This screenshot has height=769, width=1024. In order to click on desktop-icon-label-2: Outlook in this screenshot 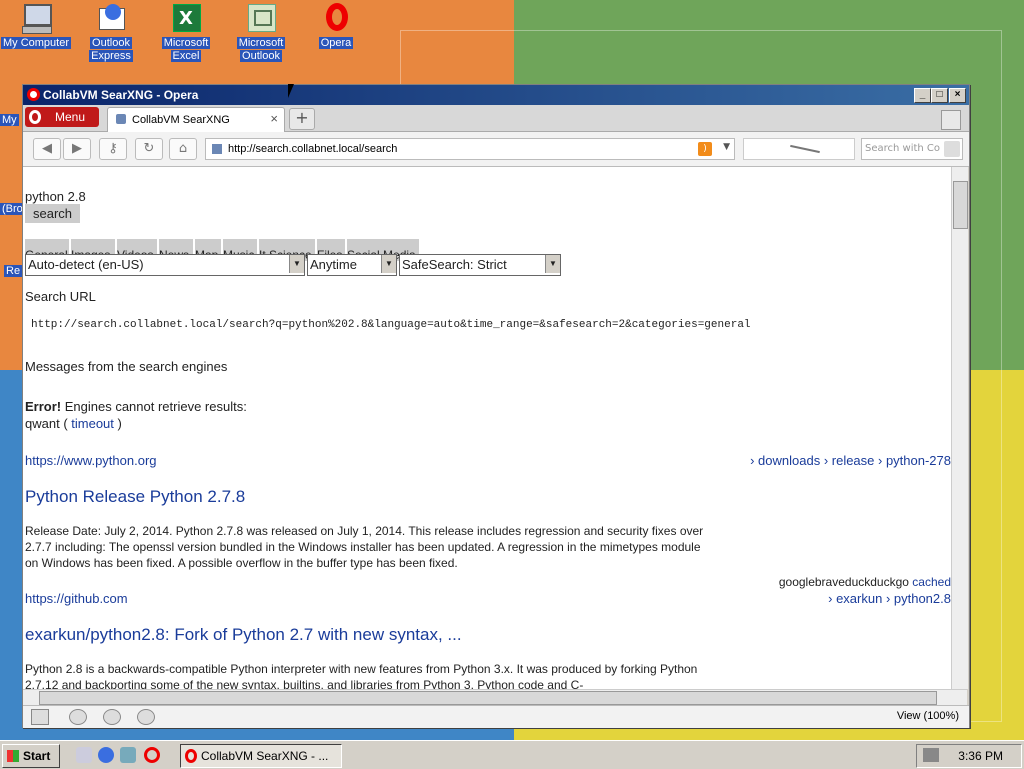, I will do `click(261, 56)`.